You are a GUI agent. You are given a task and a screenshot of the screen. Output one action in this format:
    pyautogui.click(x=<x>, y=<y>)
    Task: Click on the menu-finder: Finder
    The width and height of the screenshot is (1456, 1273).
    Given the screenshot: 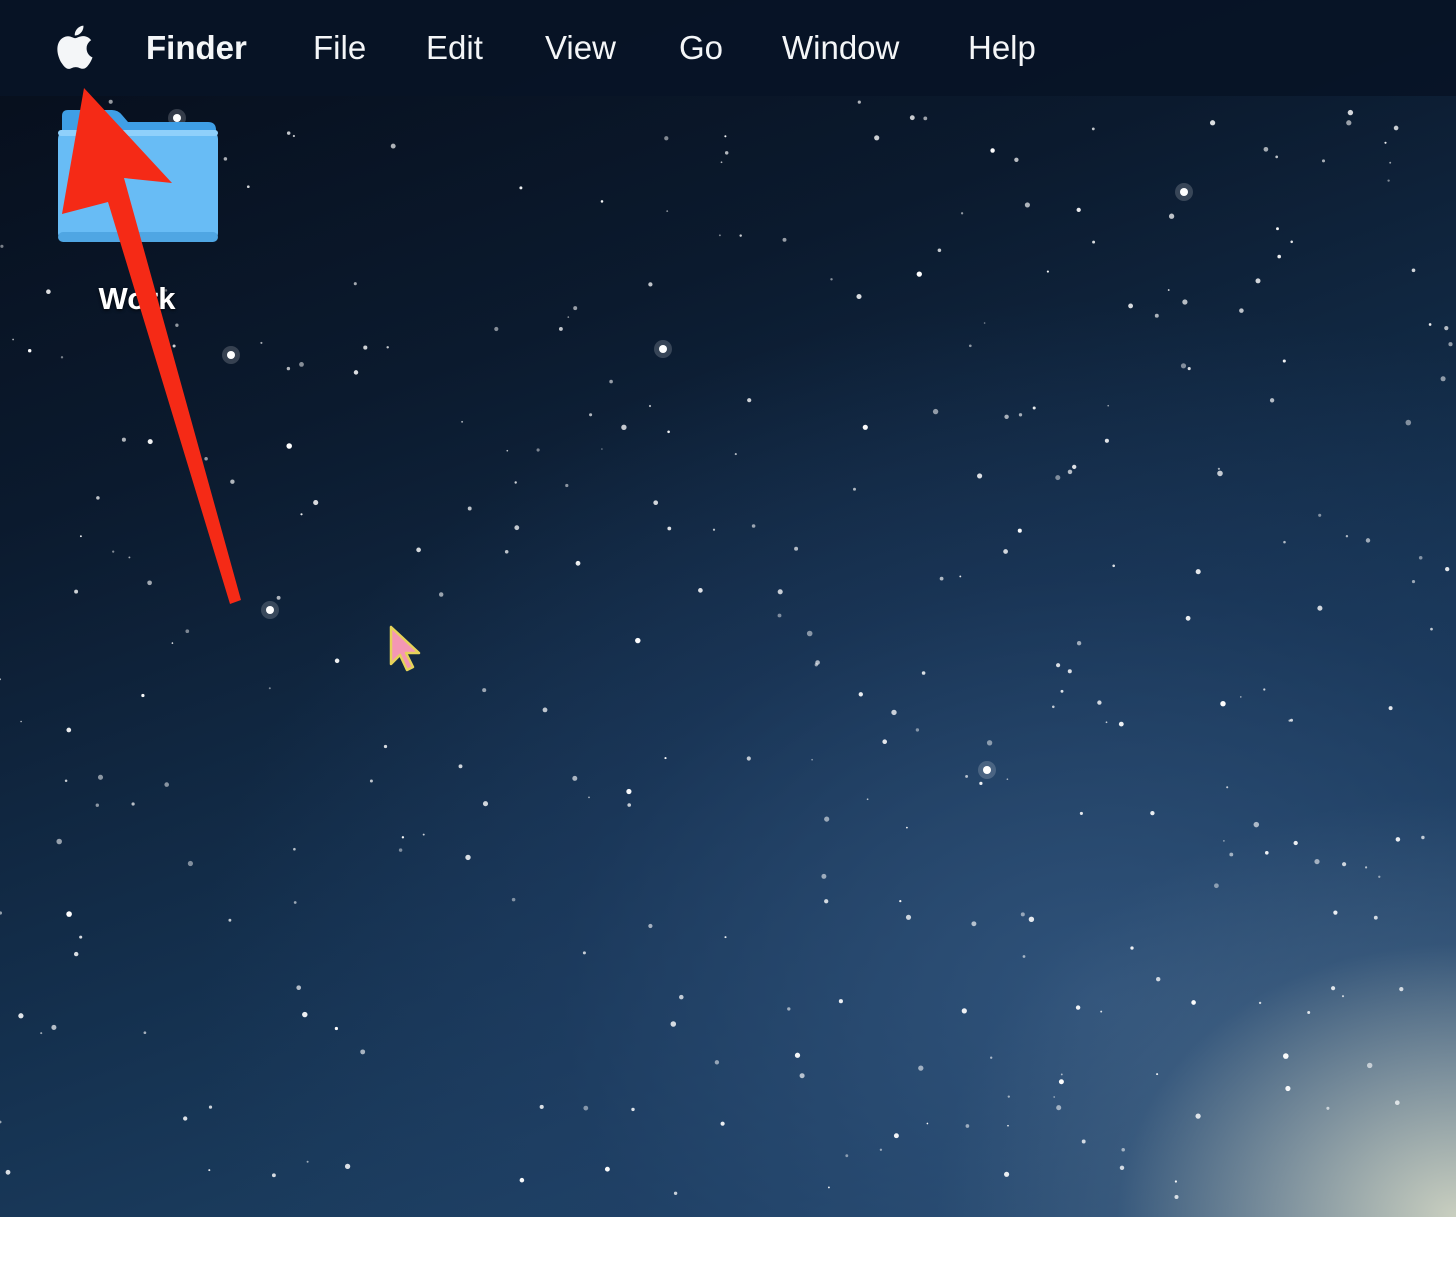 What is the action you would take?
    pyautogui.click(x=196, y=48)
    